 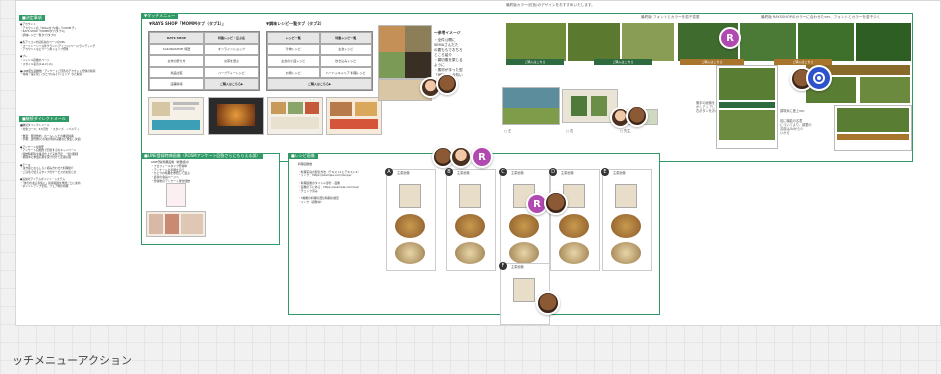 I want to click on table-cell: レシピ一覧, so click(x=293, y=38).